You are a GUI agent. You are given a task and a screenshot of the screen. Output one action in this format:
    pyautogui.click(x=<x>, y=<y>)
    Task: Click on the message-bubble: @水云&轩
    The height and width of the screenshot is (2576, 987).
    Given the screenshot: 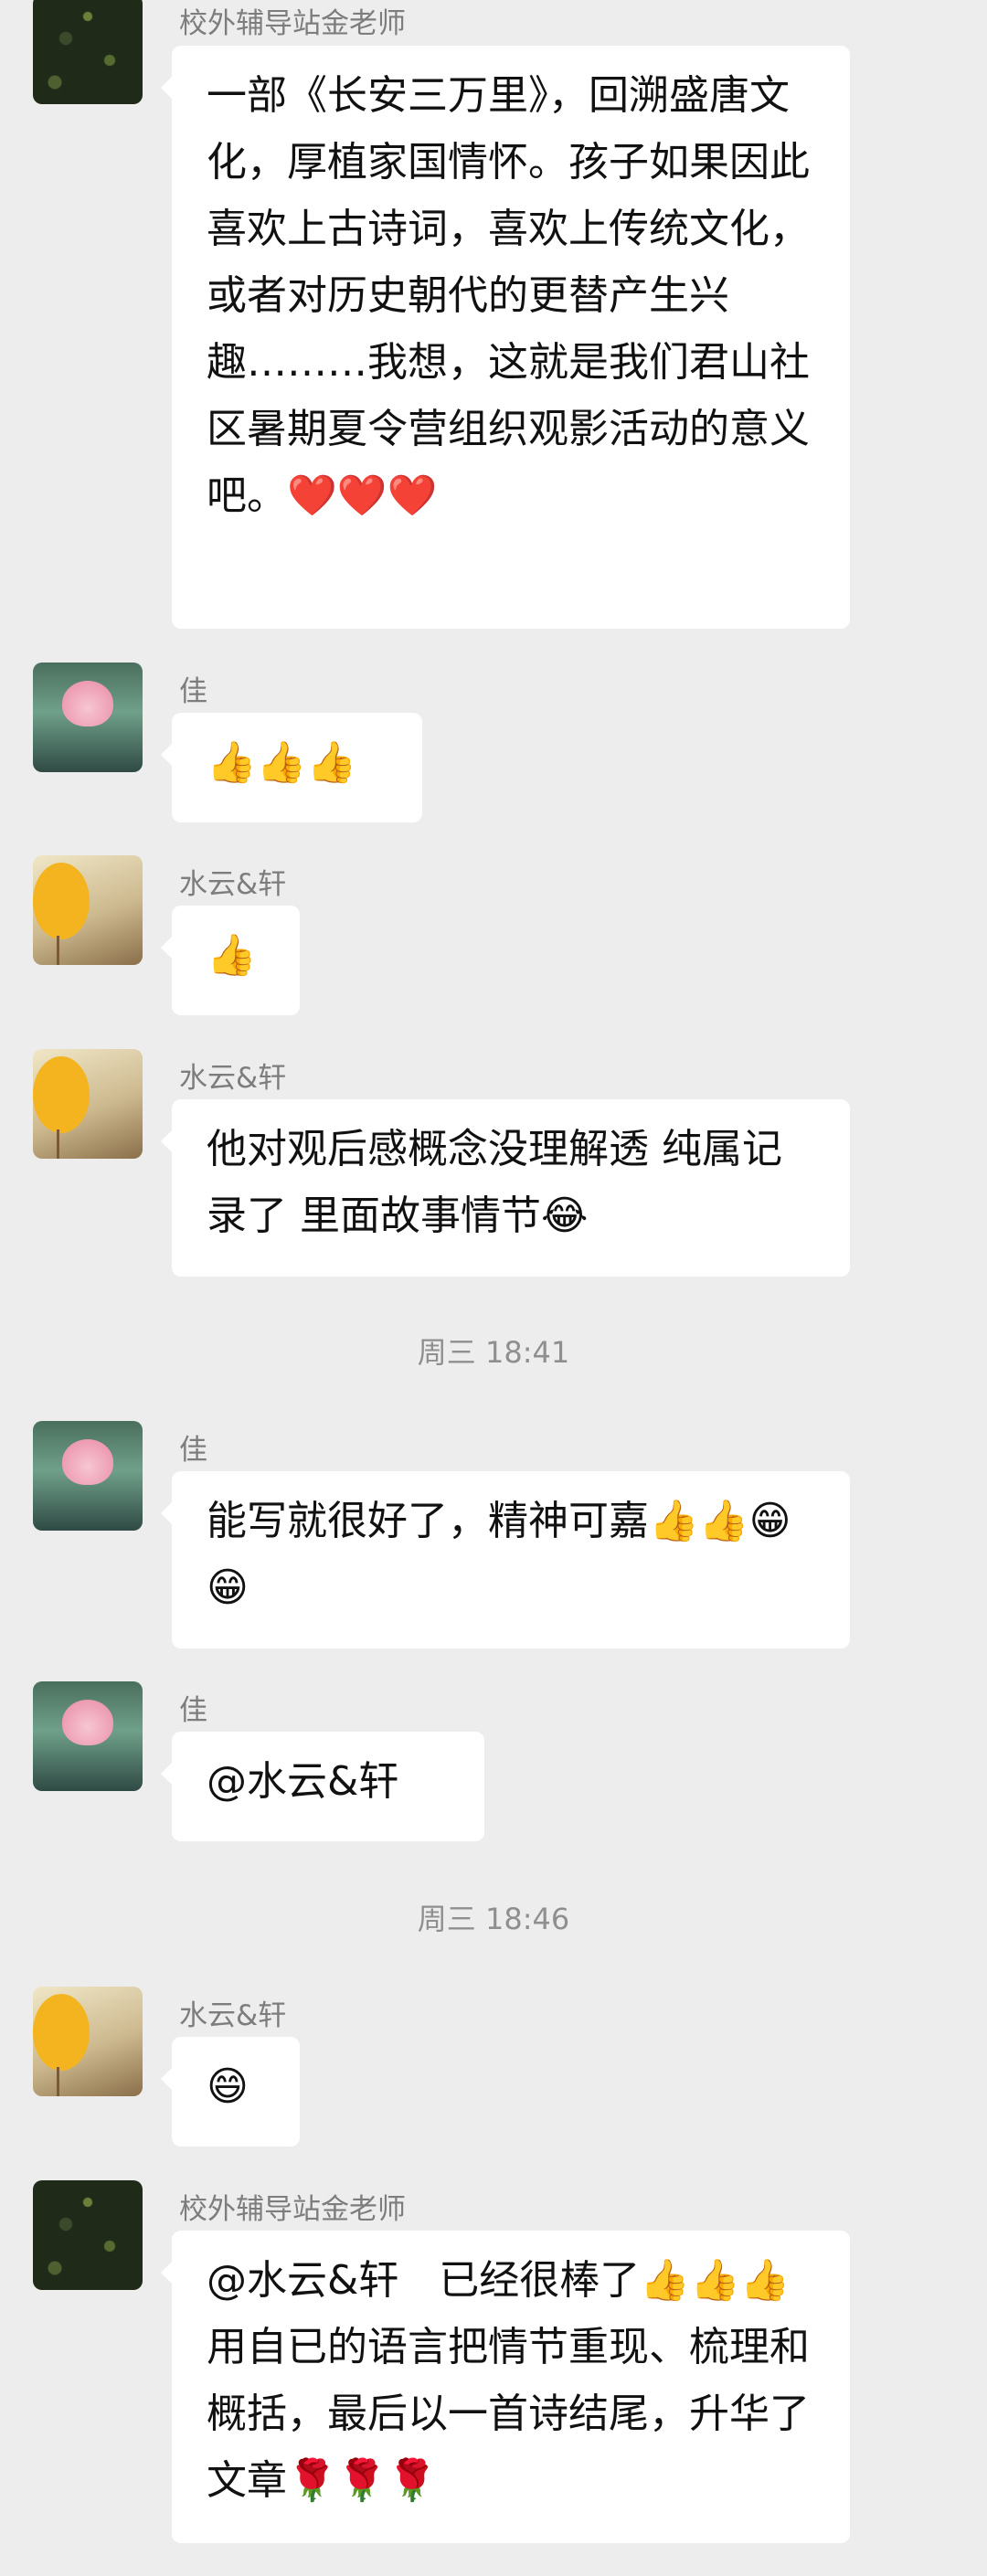 What is the action you would take?
    pyautogui.click(x=322, y=1786)
    